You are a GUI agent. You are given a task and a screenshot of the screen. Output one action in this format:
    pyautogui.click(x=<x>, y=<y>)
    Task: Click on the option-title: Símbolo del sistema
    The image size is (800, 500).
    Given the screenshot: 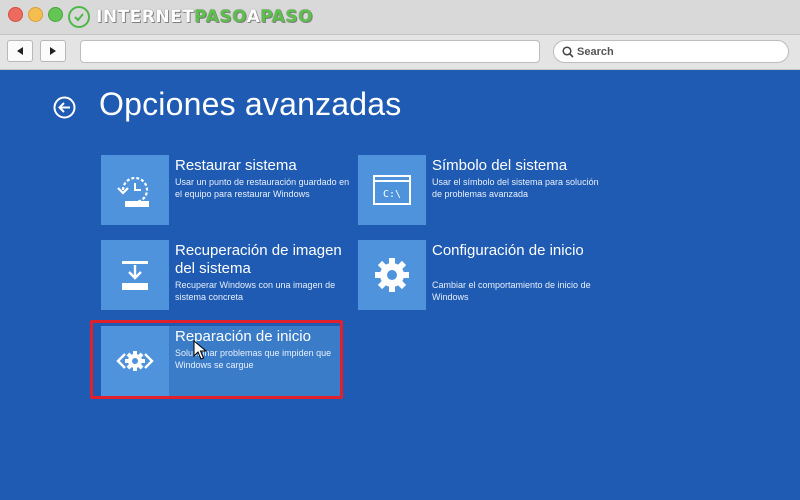 What is the action you would take?
    pyautogui.click(x=500, y=165)
    